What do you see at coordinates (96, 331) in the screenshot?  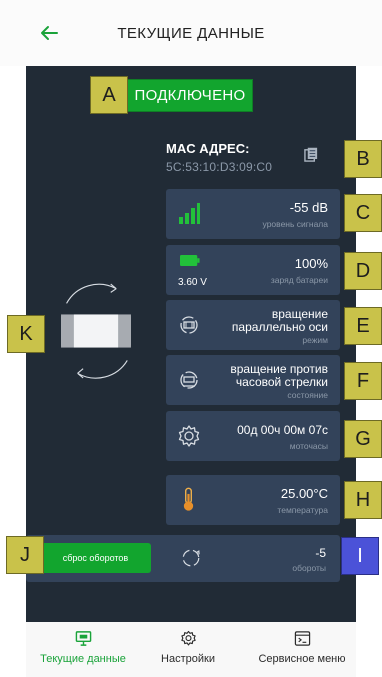 I see `rotating-device-icon` at bounding box center [96, 331].